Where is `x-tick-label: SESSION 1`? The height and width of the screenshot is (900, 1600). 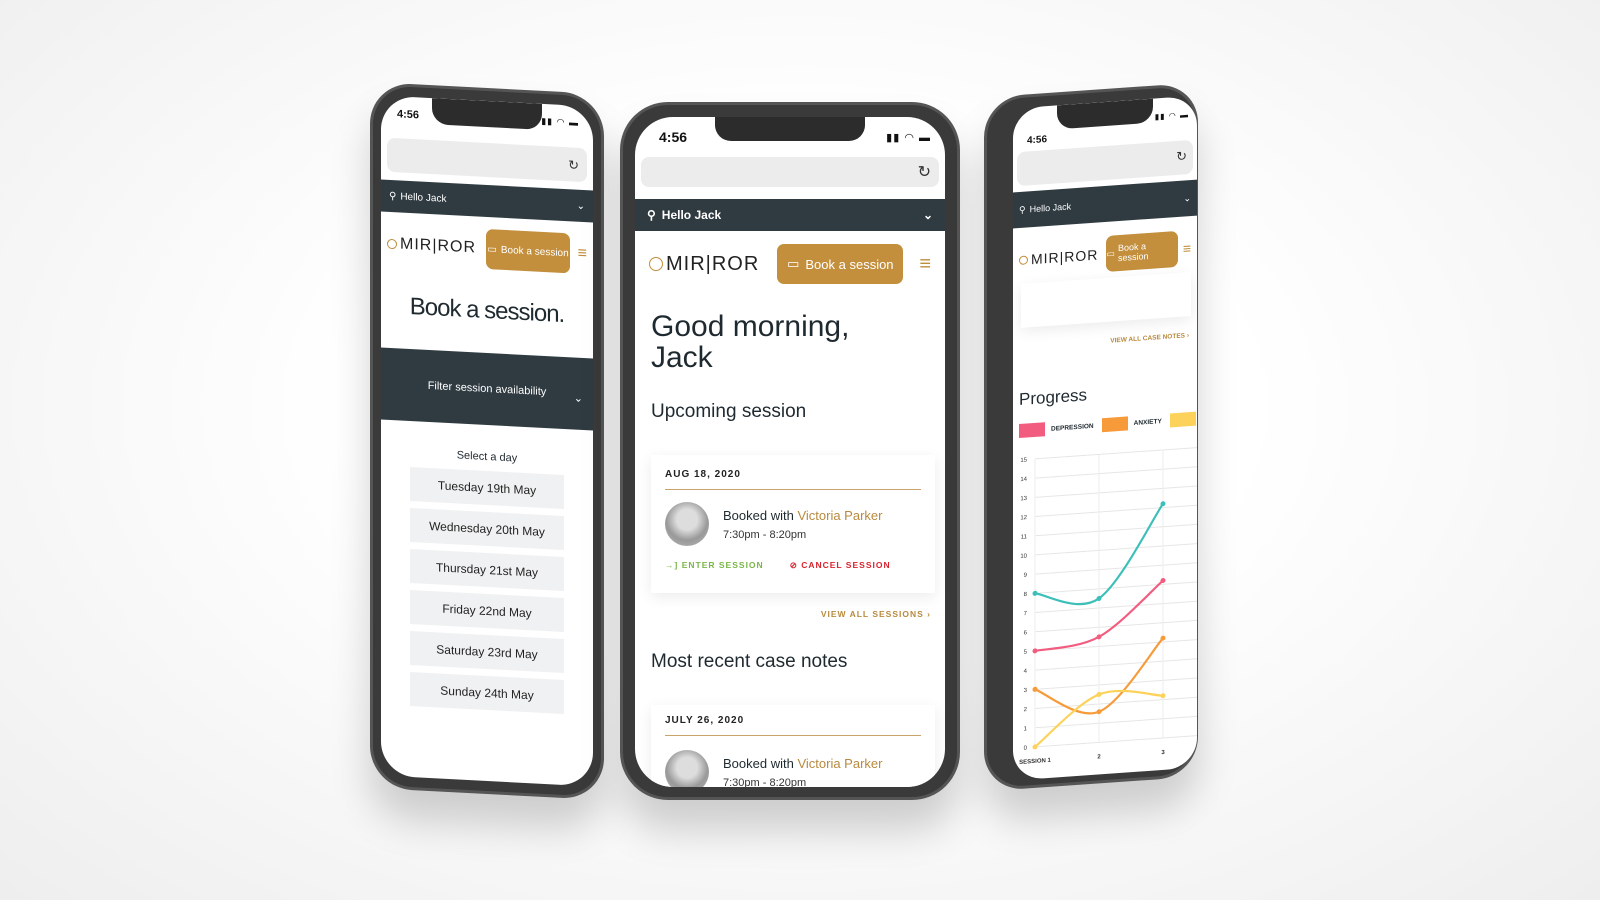 x-tick-label: SESSION 1 is located at coordinates (1035, 762).